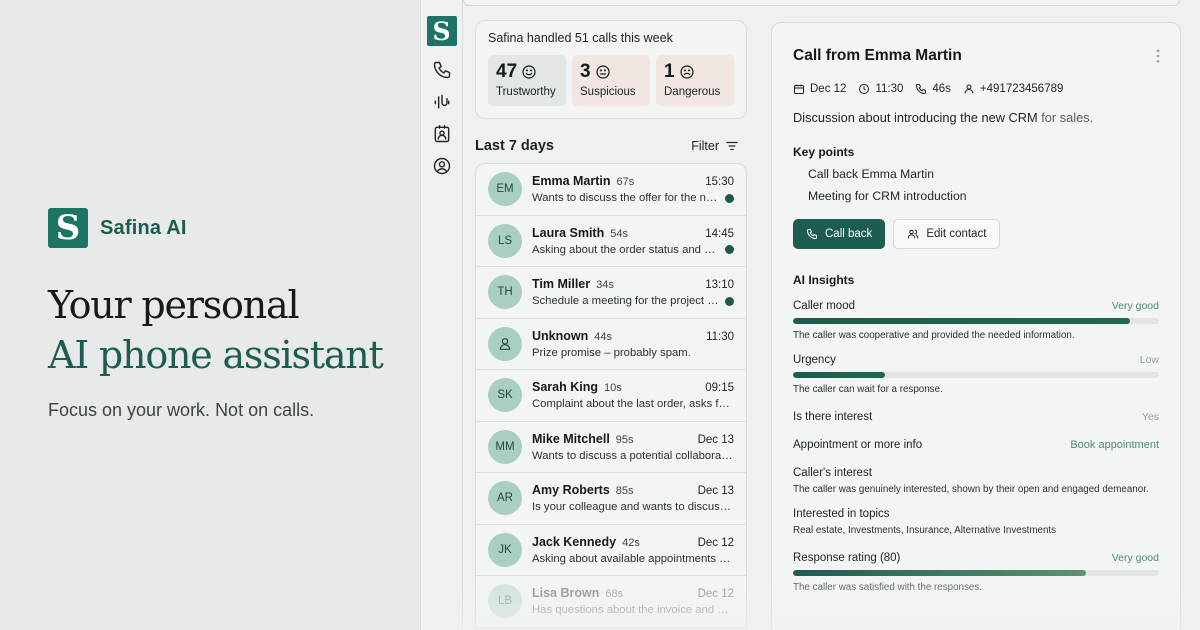 Image resolution: width=1200 pixels, height=630 pixels. I want to click on top-bar, so click(821, 3).